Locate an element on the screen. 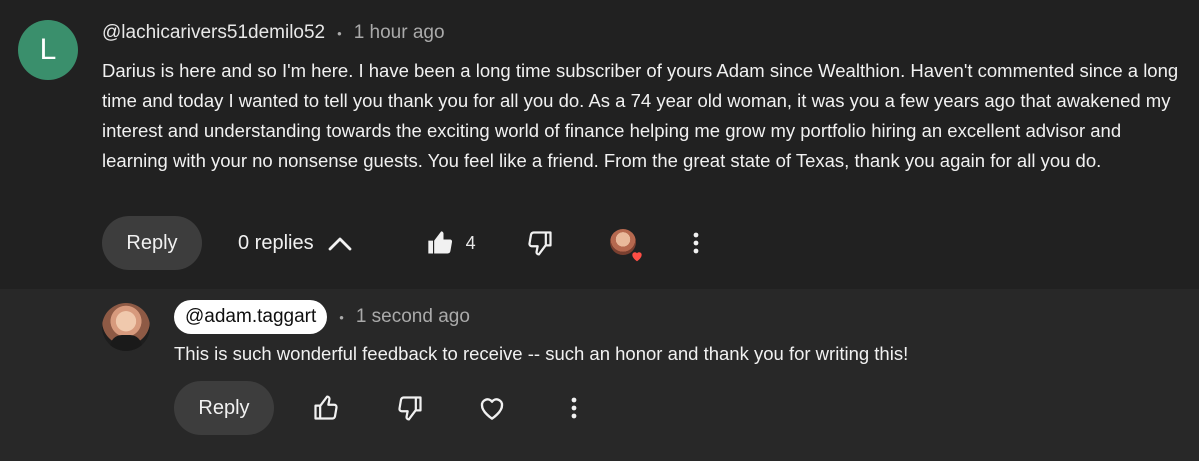 Image resolution: width=1199 pixels, height=461 pixels. reply-dislike-button is located at coordinates (410, 408).